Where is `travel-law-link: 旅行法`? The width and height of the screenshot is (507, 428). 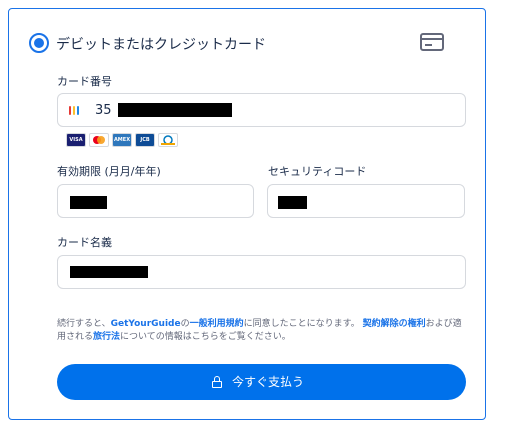 travel-law-link: 旅行法 is located at coordinates (106, 337).